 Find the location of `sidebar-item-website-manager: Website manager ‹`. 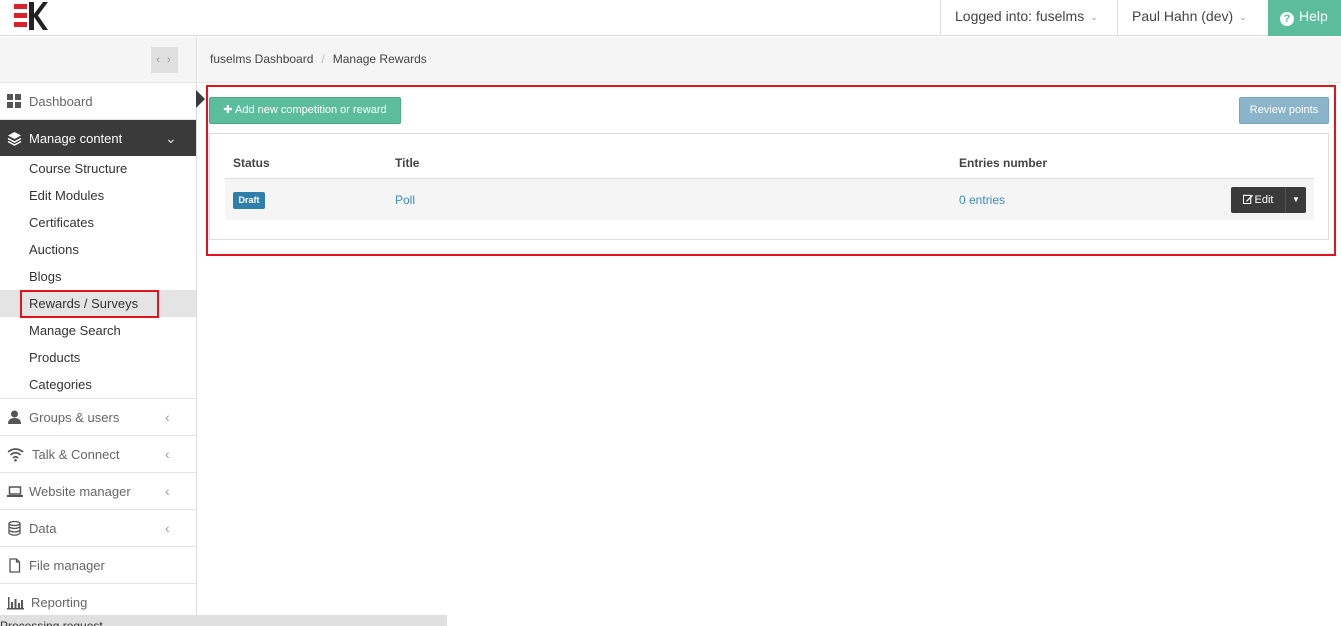

sidebar-item-website-manager: Website manager ‹ is located at coordinates (98, 491).